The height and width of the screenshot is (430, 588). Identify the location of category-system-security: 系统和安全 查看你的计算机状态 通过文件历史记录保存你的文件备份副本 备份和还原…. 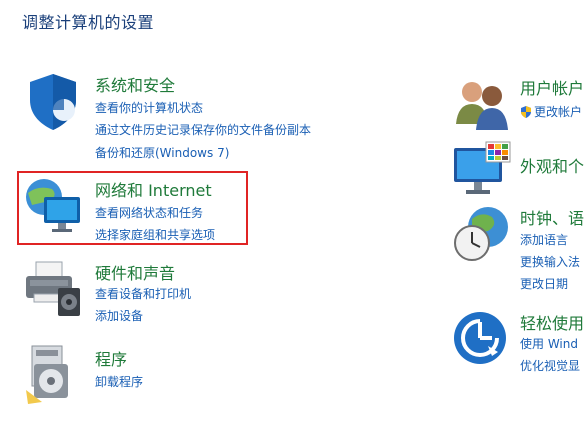
(202, 118).